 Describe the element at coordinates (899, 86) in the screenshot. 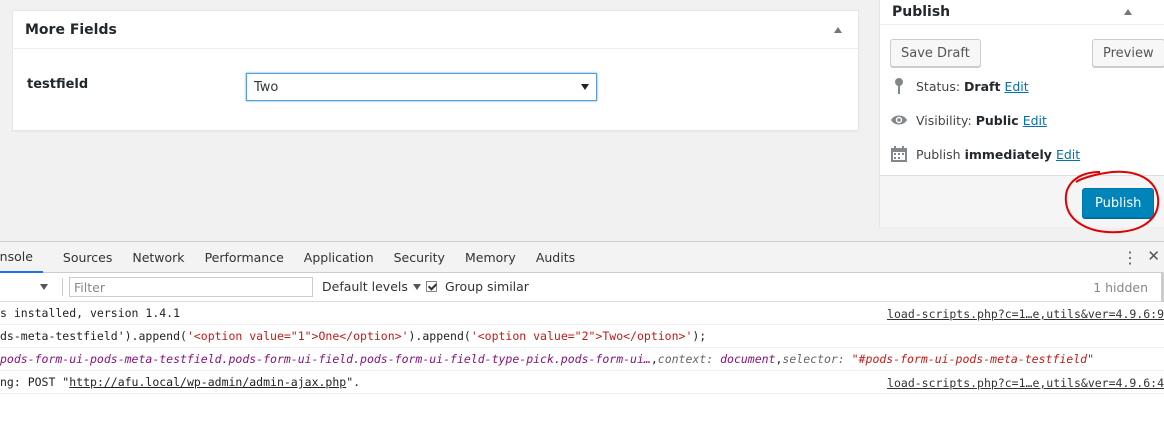

I see `pin-icon` at that location.